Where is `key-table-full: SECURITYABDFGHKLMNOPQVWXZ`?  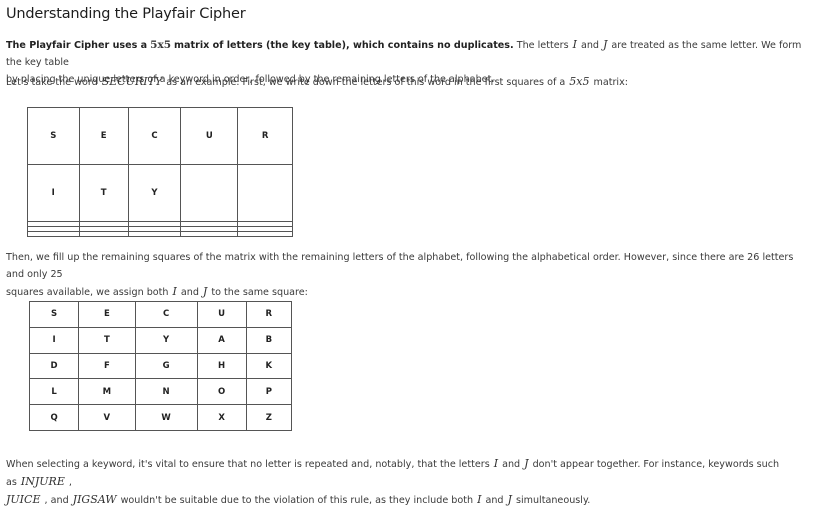 key-table-full: SECURITYABDFGHKLMNOPQVWXZ is located at coordinates (160, 366).